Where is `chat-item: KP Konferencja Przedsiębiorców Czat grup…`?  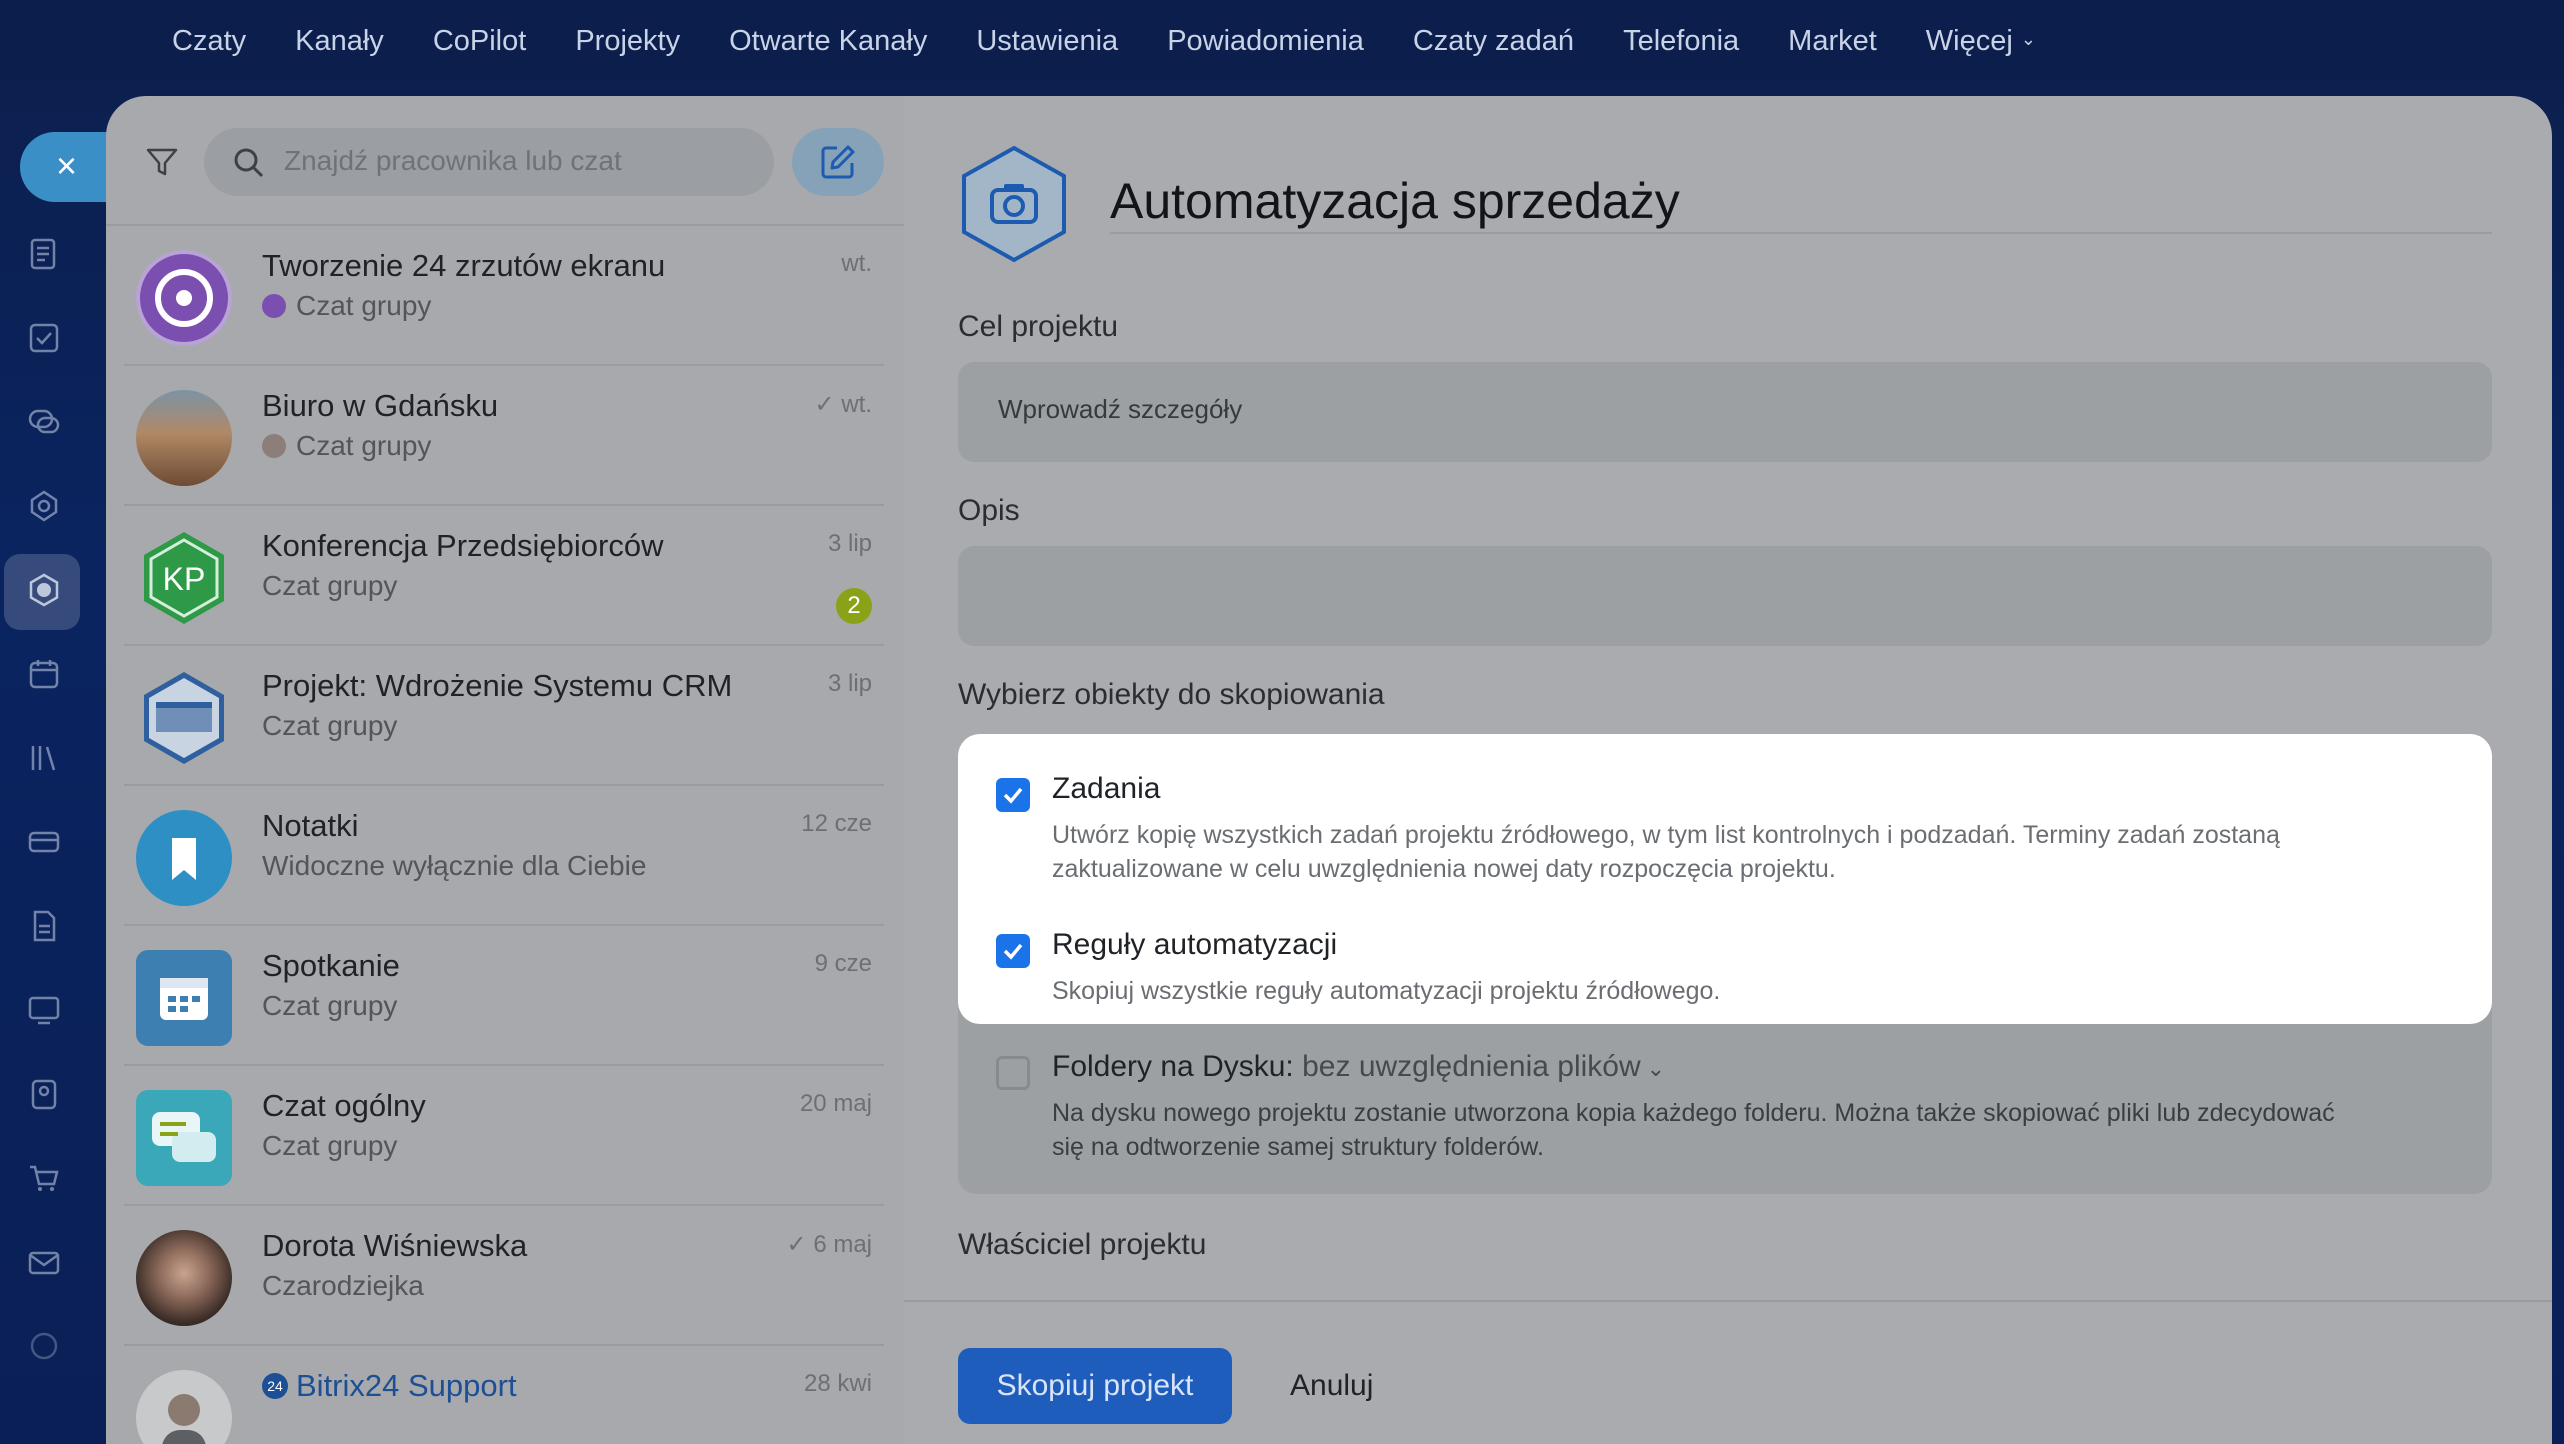
chat-item: KP Konferencja Przedsiębiorców Czat grup… is located at coordinates (504, 576).